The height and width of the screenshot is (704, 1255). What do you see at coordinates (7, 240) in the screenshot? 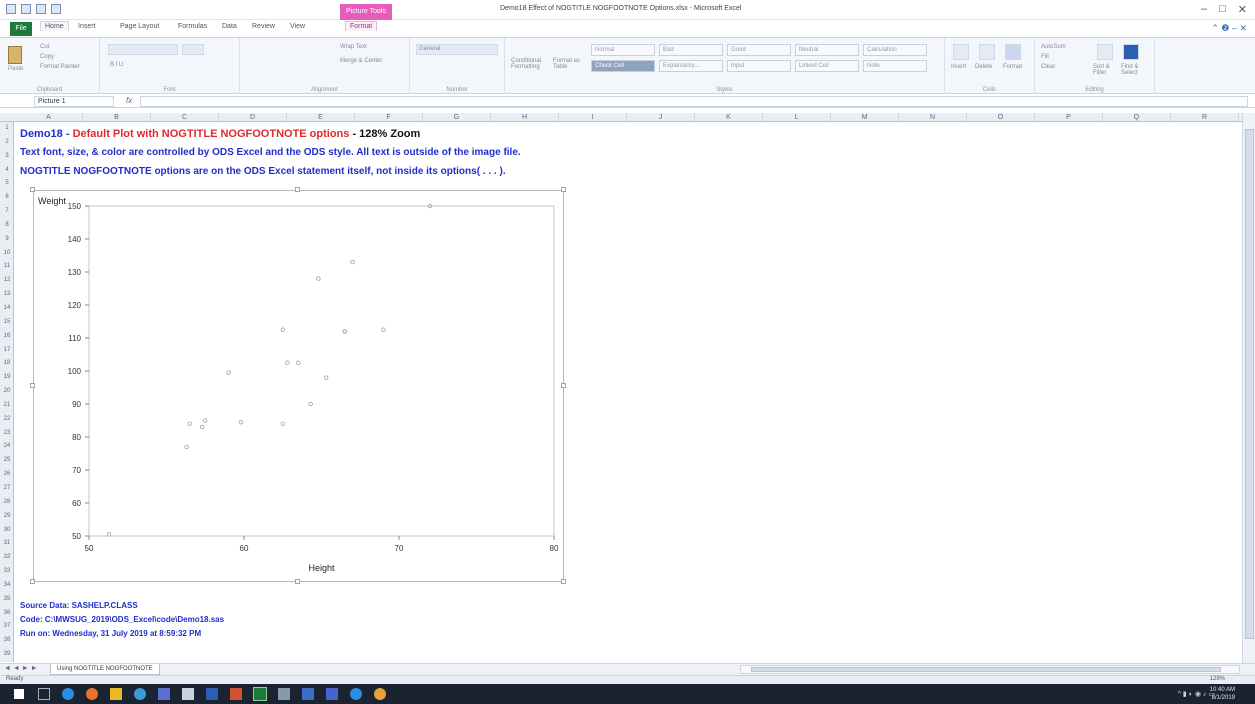
I see `row-header: 9` at bounding box center [7, 240].